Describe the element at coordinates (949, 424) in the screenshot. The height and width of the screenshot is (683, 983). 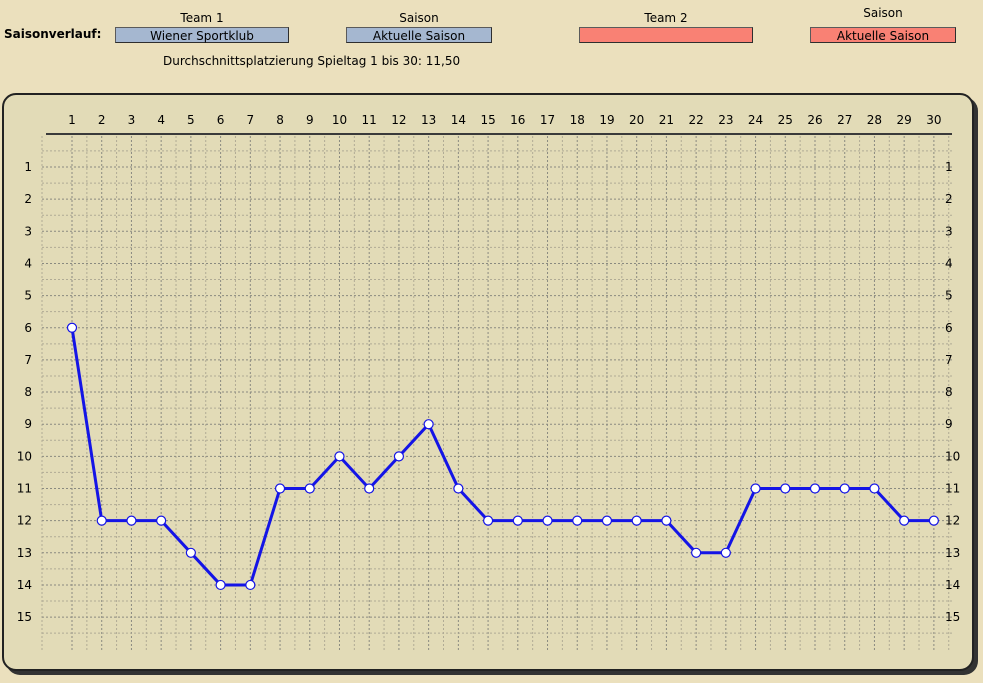
I see `y-tick-label-right: 9` at that location.